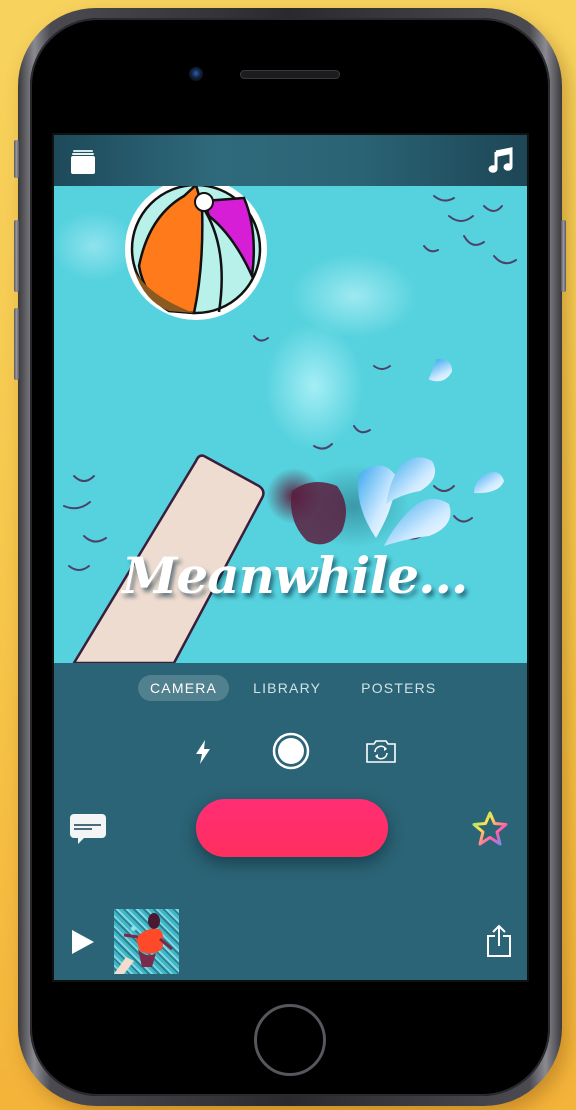 The height and width of the screenshot is (1110, 576). I want to click on shutter-icon, so click(291, 751).